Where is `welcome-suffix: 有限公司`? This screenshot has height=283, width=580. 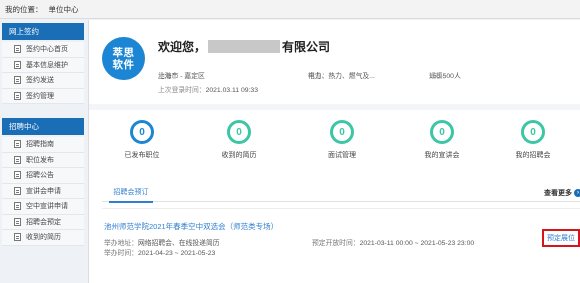
welcome-suffix: 有限公司 is located at coordinates (306, 47).